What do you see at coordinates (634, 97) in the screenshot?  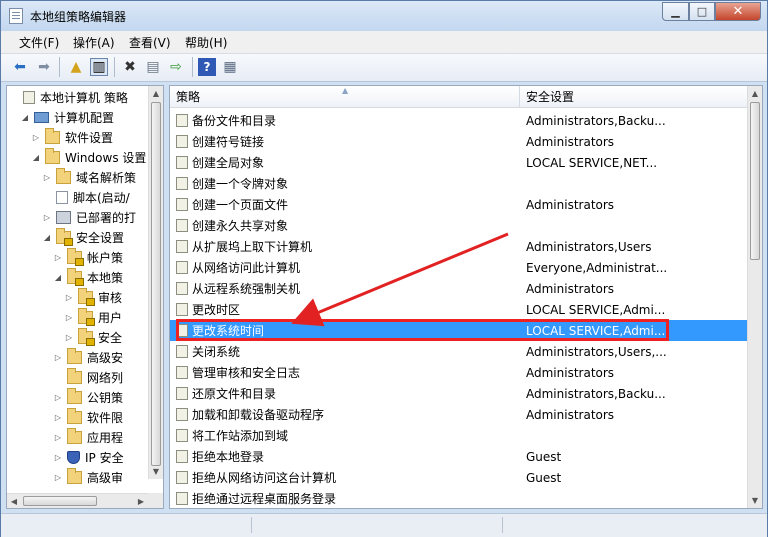 I see `column-header-setting: 安全设置` at bounding box center [634, 97].